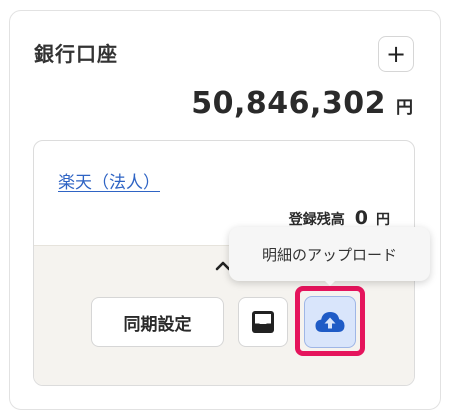 Image resolution: width=457 pixels, height=410 pixels. I want to click on plus-icon: +, so click(396, 54).